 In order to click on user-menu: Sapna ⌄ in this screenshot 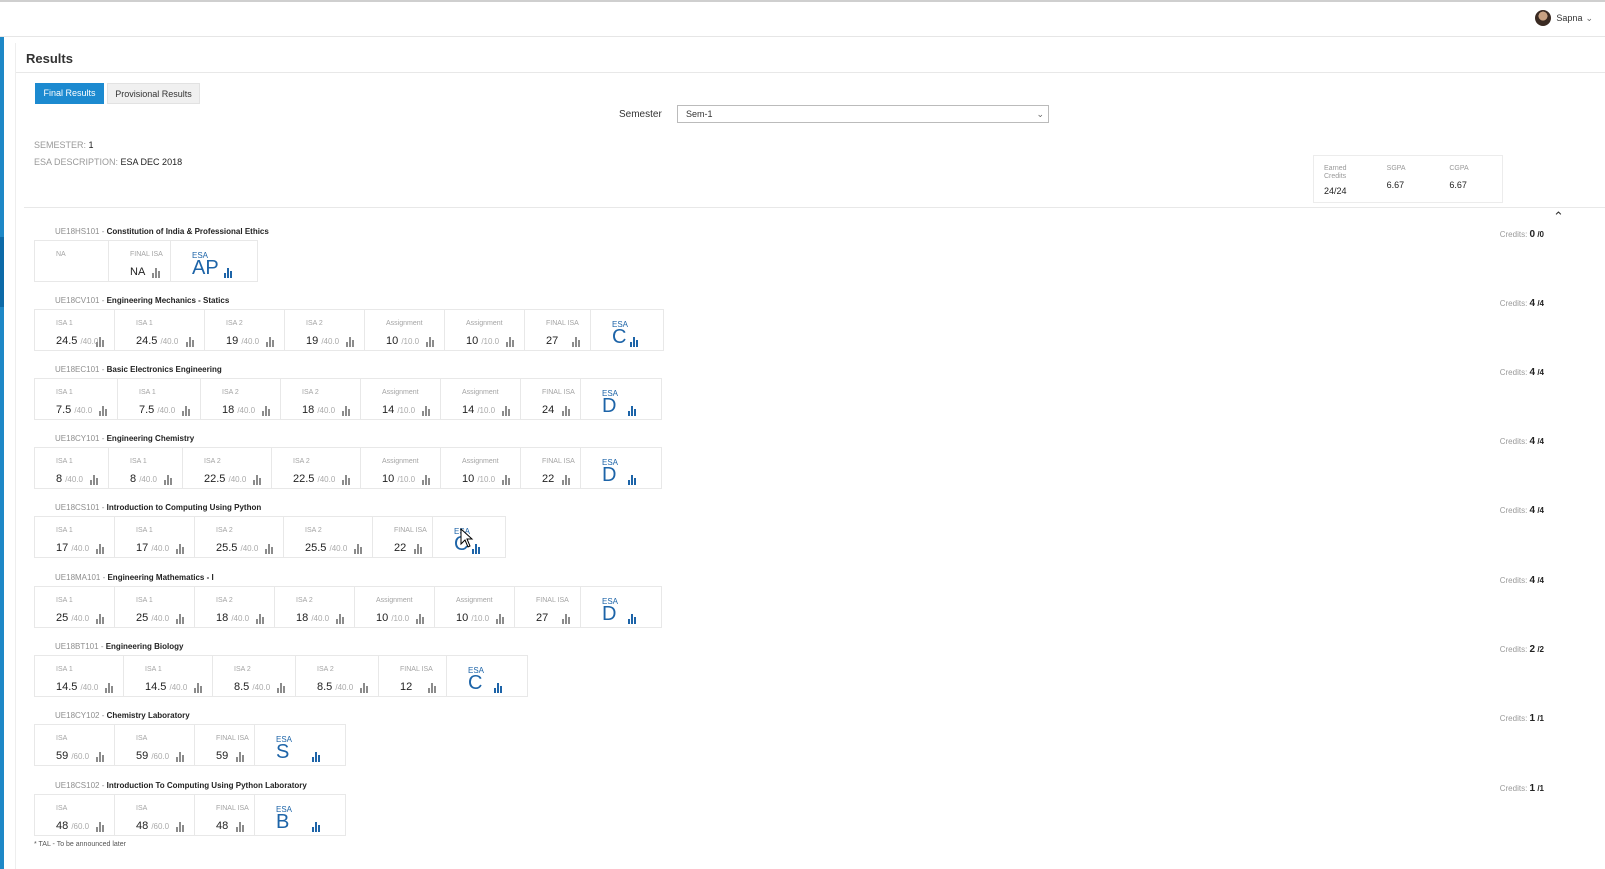, I will do `click(1564, 18)`.